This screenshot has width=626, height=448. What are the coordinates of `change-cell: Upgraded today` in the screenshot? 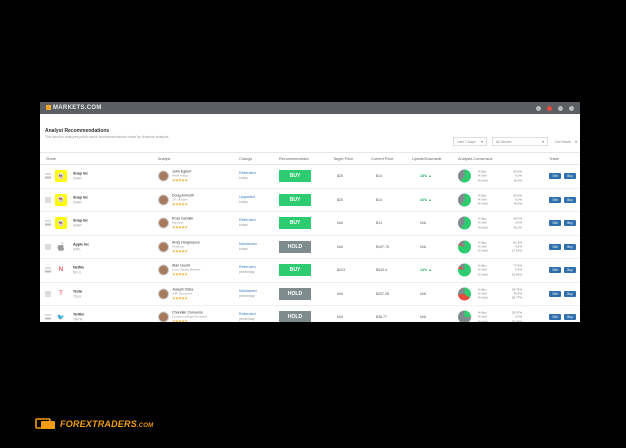 It's located at (247, 200).